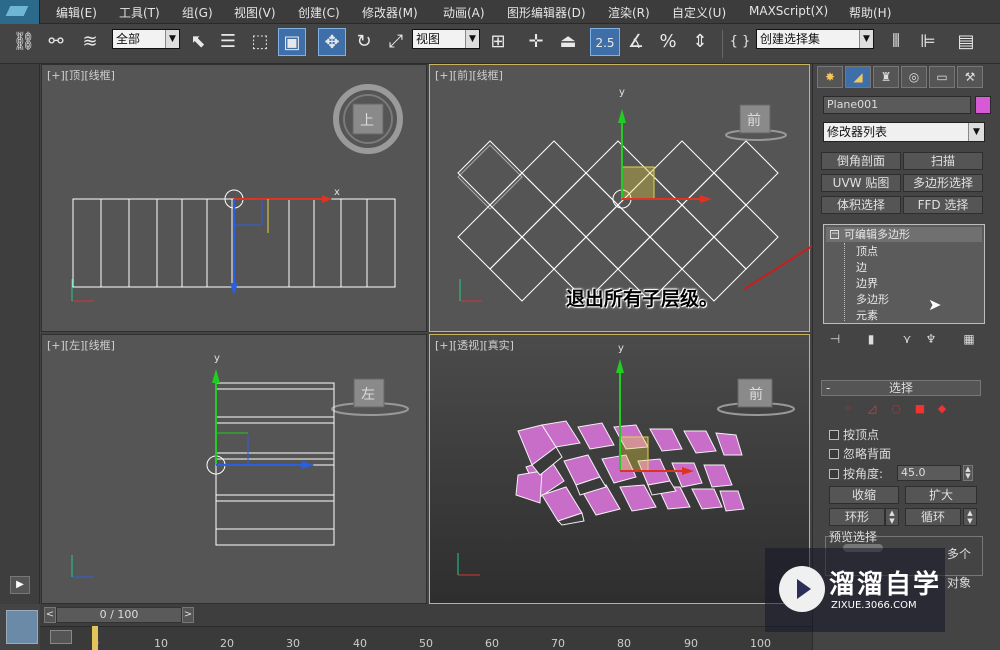 Image resolution: width=1000 pixels, height=650 pixels. What do you see at coordinates (788, 11) in the screenshot?
I see `menu-maxscript: MAXScript(X)` at bounding box center [788, 11].